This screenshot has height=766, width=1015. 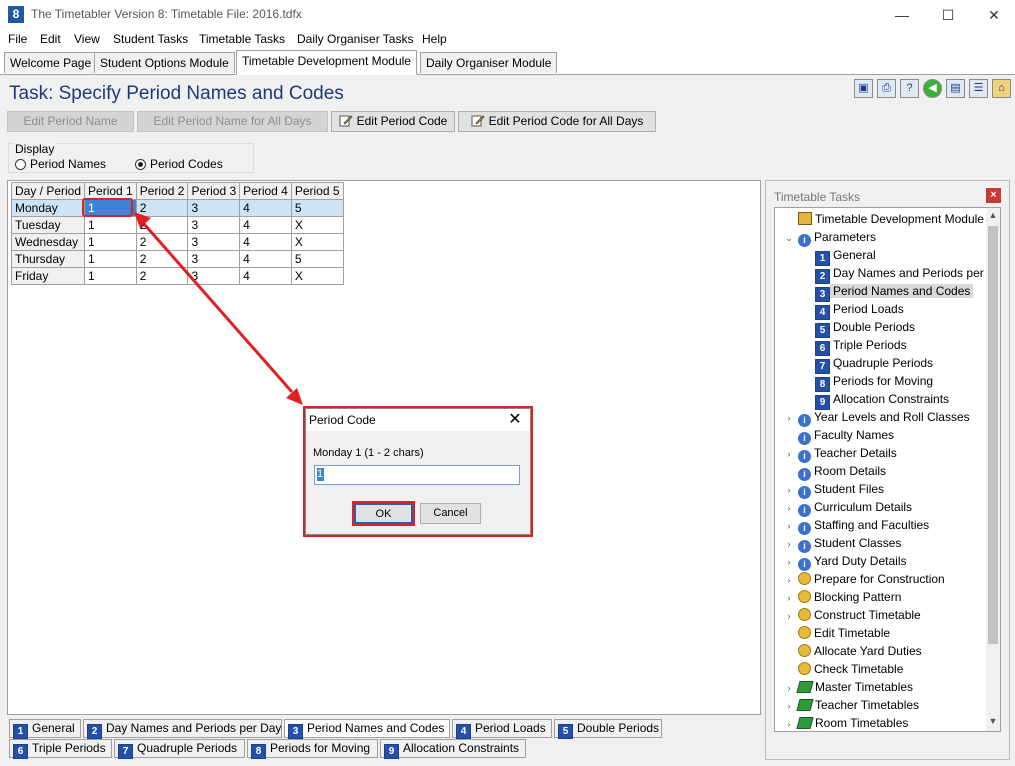 What do you see at coordinates (557, 121) in the screenshot?
I see `edit-period-code-all-days-button: Edit Period Code for All Days` at bounding box center [557, 121].